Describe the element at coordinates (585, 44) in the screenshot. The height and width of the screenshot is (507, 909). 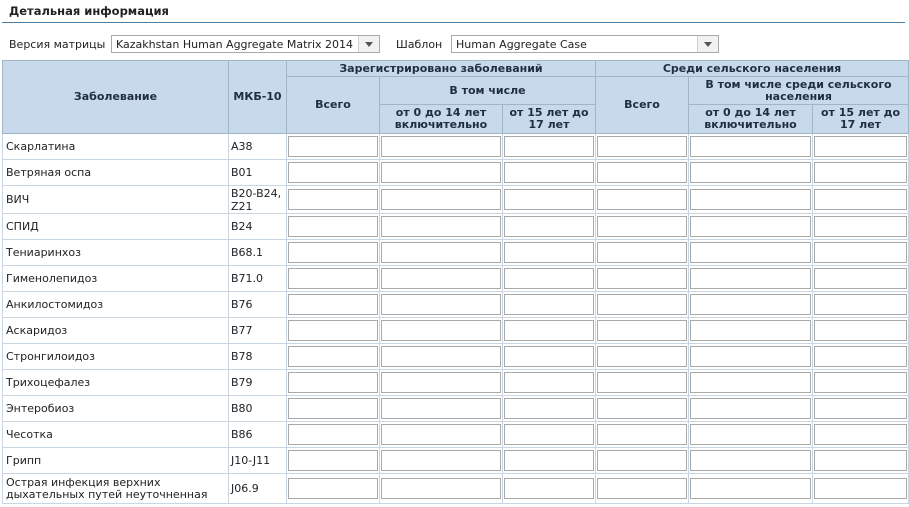
I see `template-select: Human Aggregate Case` at that location.